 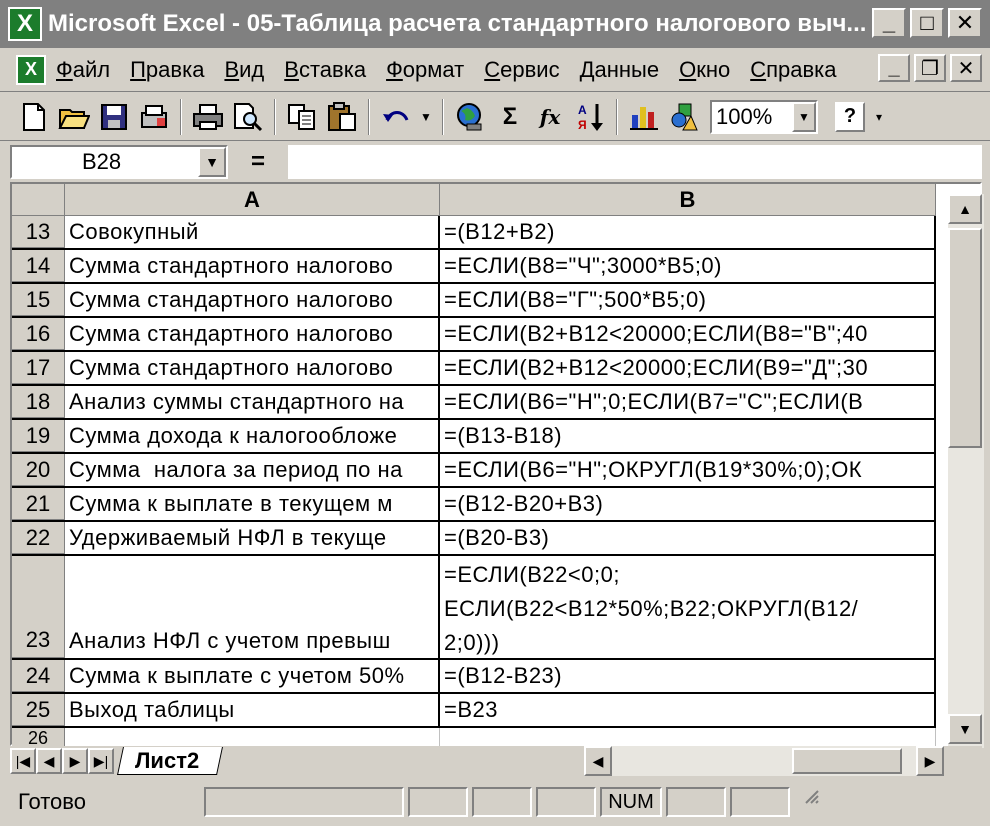 I want to click on doc-restore-button: ❐, so click(x=930, y=68).